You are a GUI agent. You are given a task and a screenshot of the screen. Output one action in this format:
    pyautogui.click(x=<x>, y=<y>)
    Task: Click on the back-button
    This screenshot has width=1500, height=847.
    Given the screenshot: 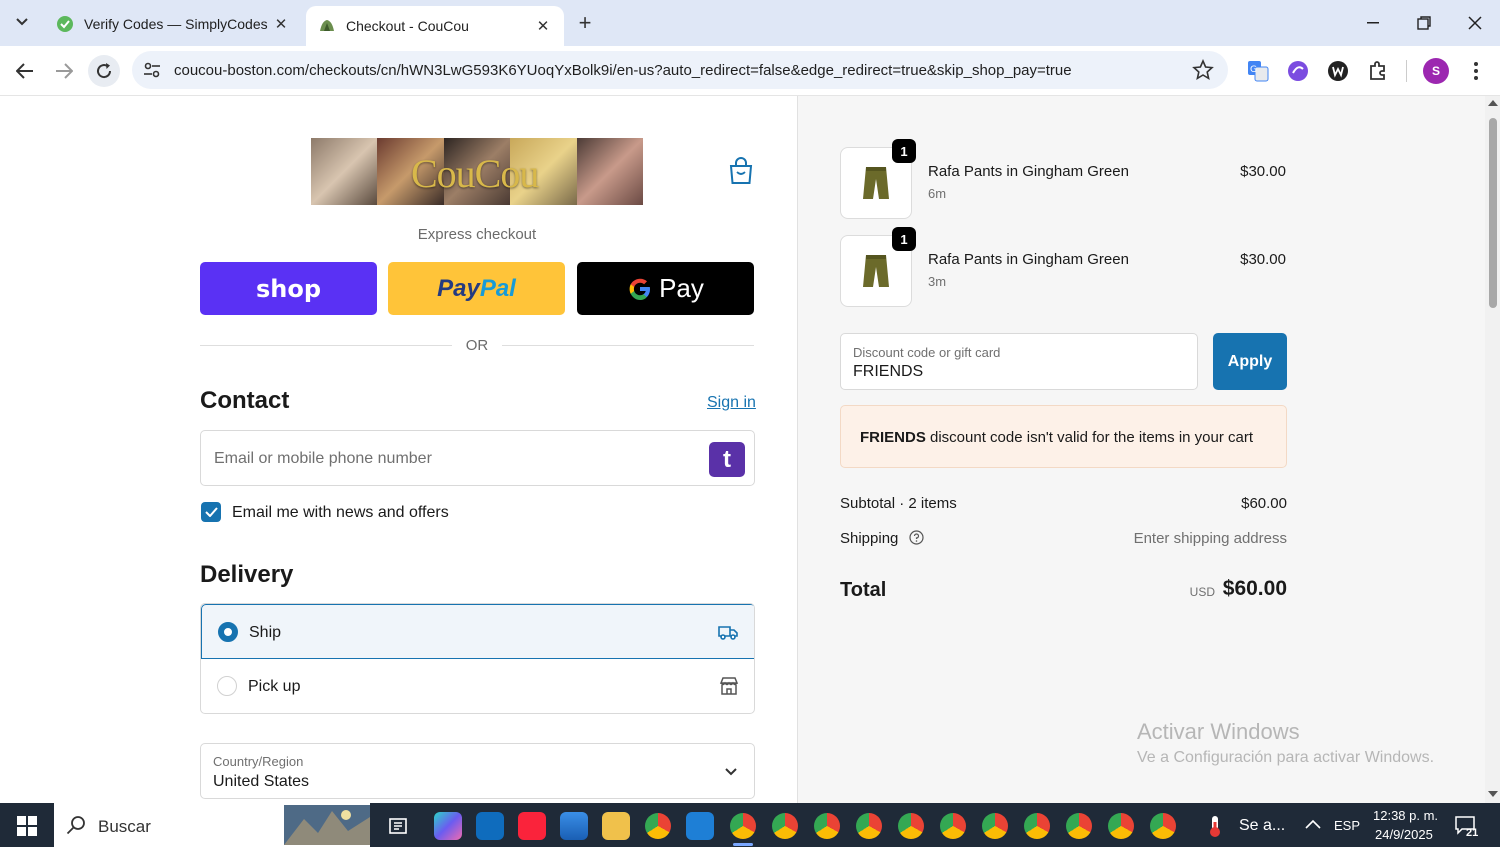 What is the action you would take?
    pyautogui.click(x=25, y=71)
    